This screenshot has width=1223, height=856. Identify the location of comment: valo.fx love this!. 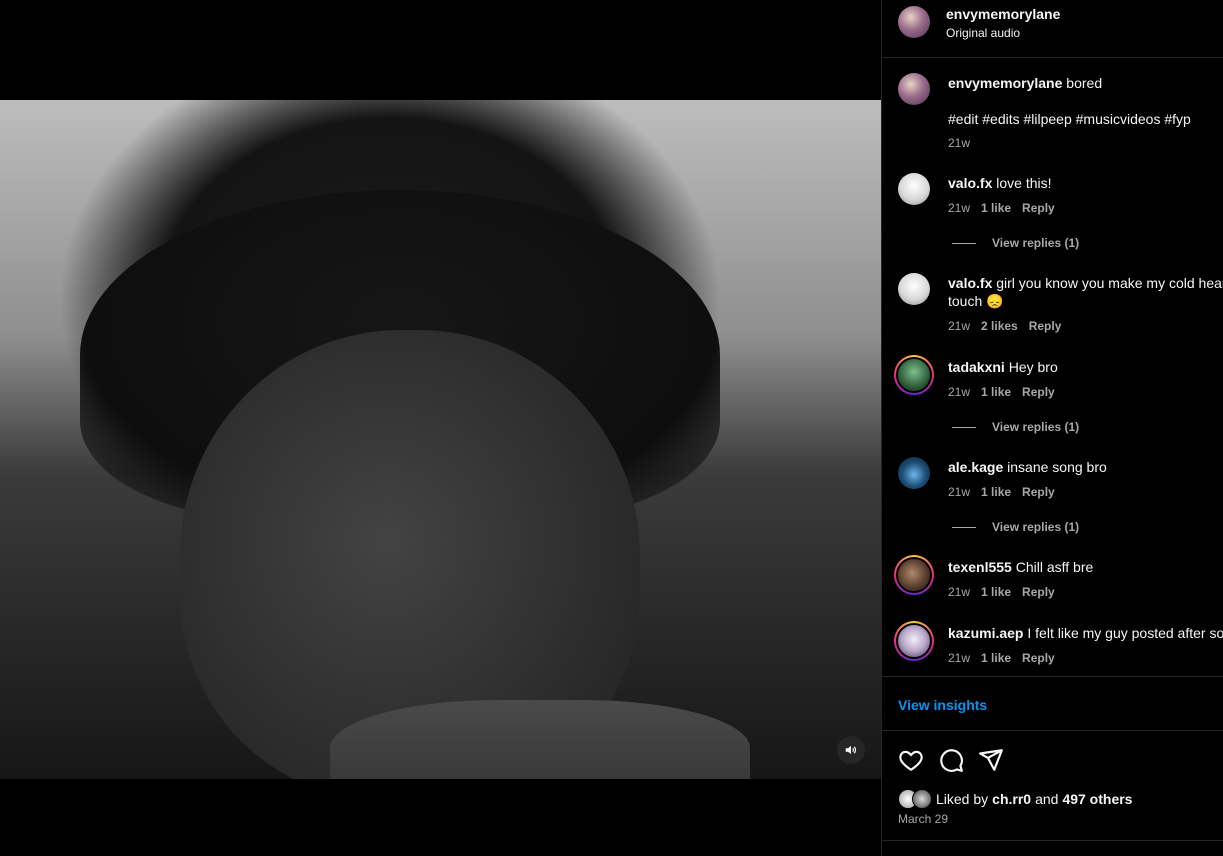
(1000, 183).